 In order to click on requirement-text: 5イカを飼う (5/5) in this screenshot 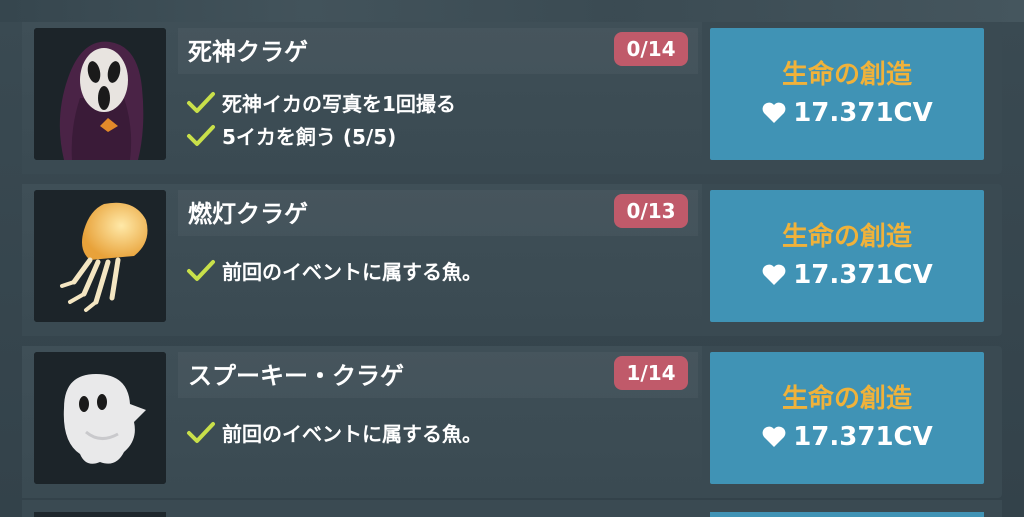, I will do `click(309, 137)`.